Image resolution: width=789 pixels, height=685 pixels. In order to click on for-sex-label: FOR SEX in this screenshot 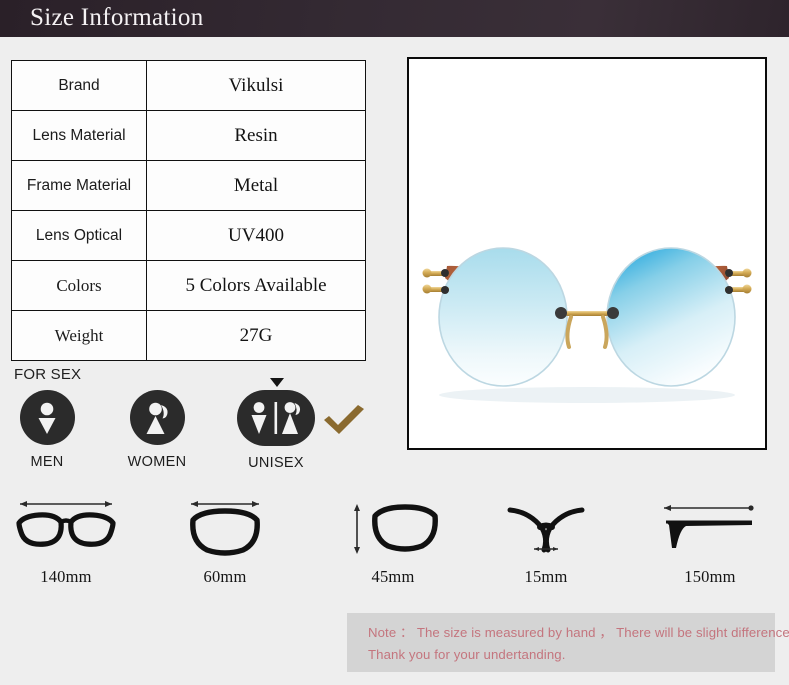, I will do `click(48, 374)`.